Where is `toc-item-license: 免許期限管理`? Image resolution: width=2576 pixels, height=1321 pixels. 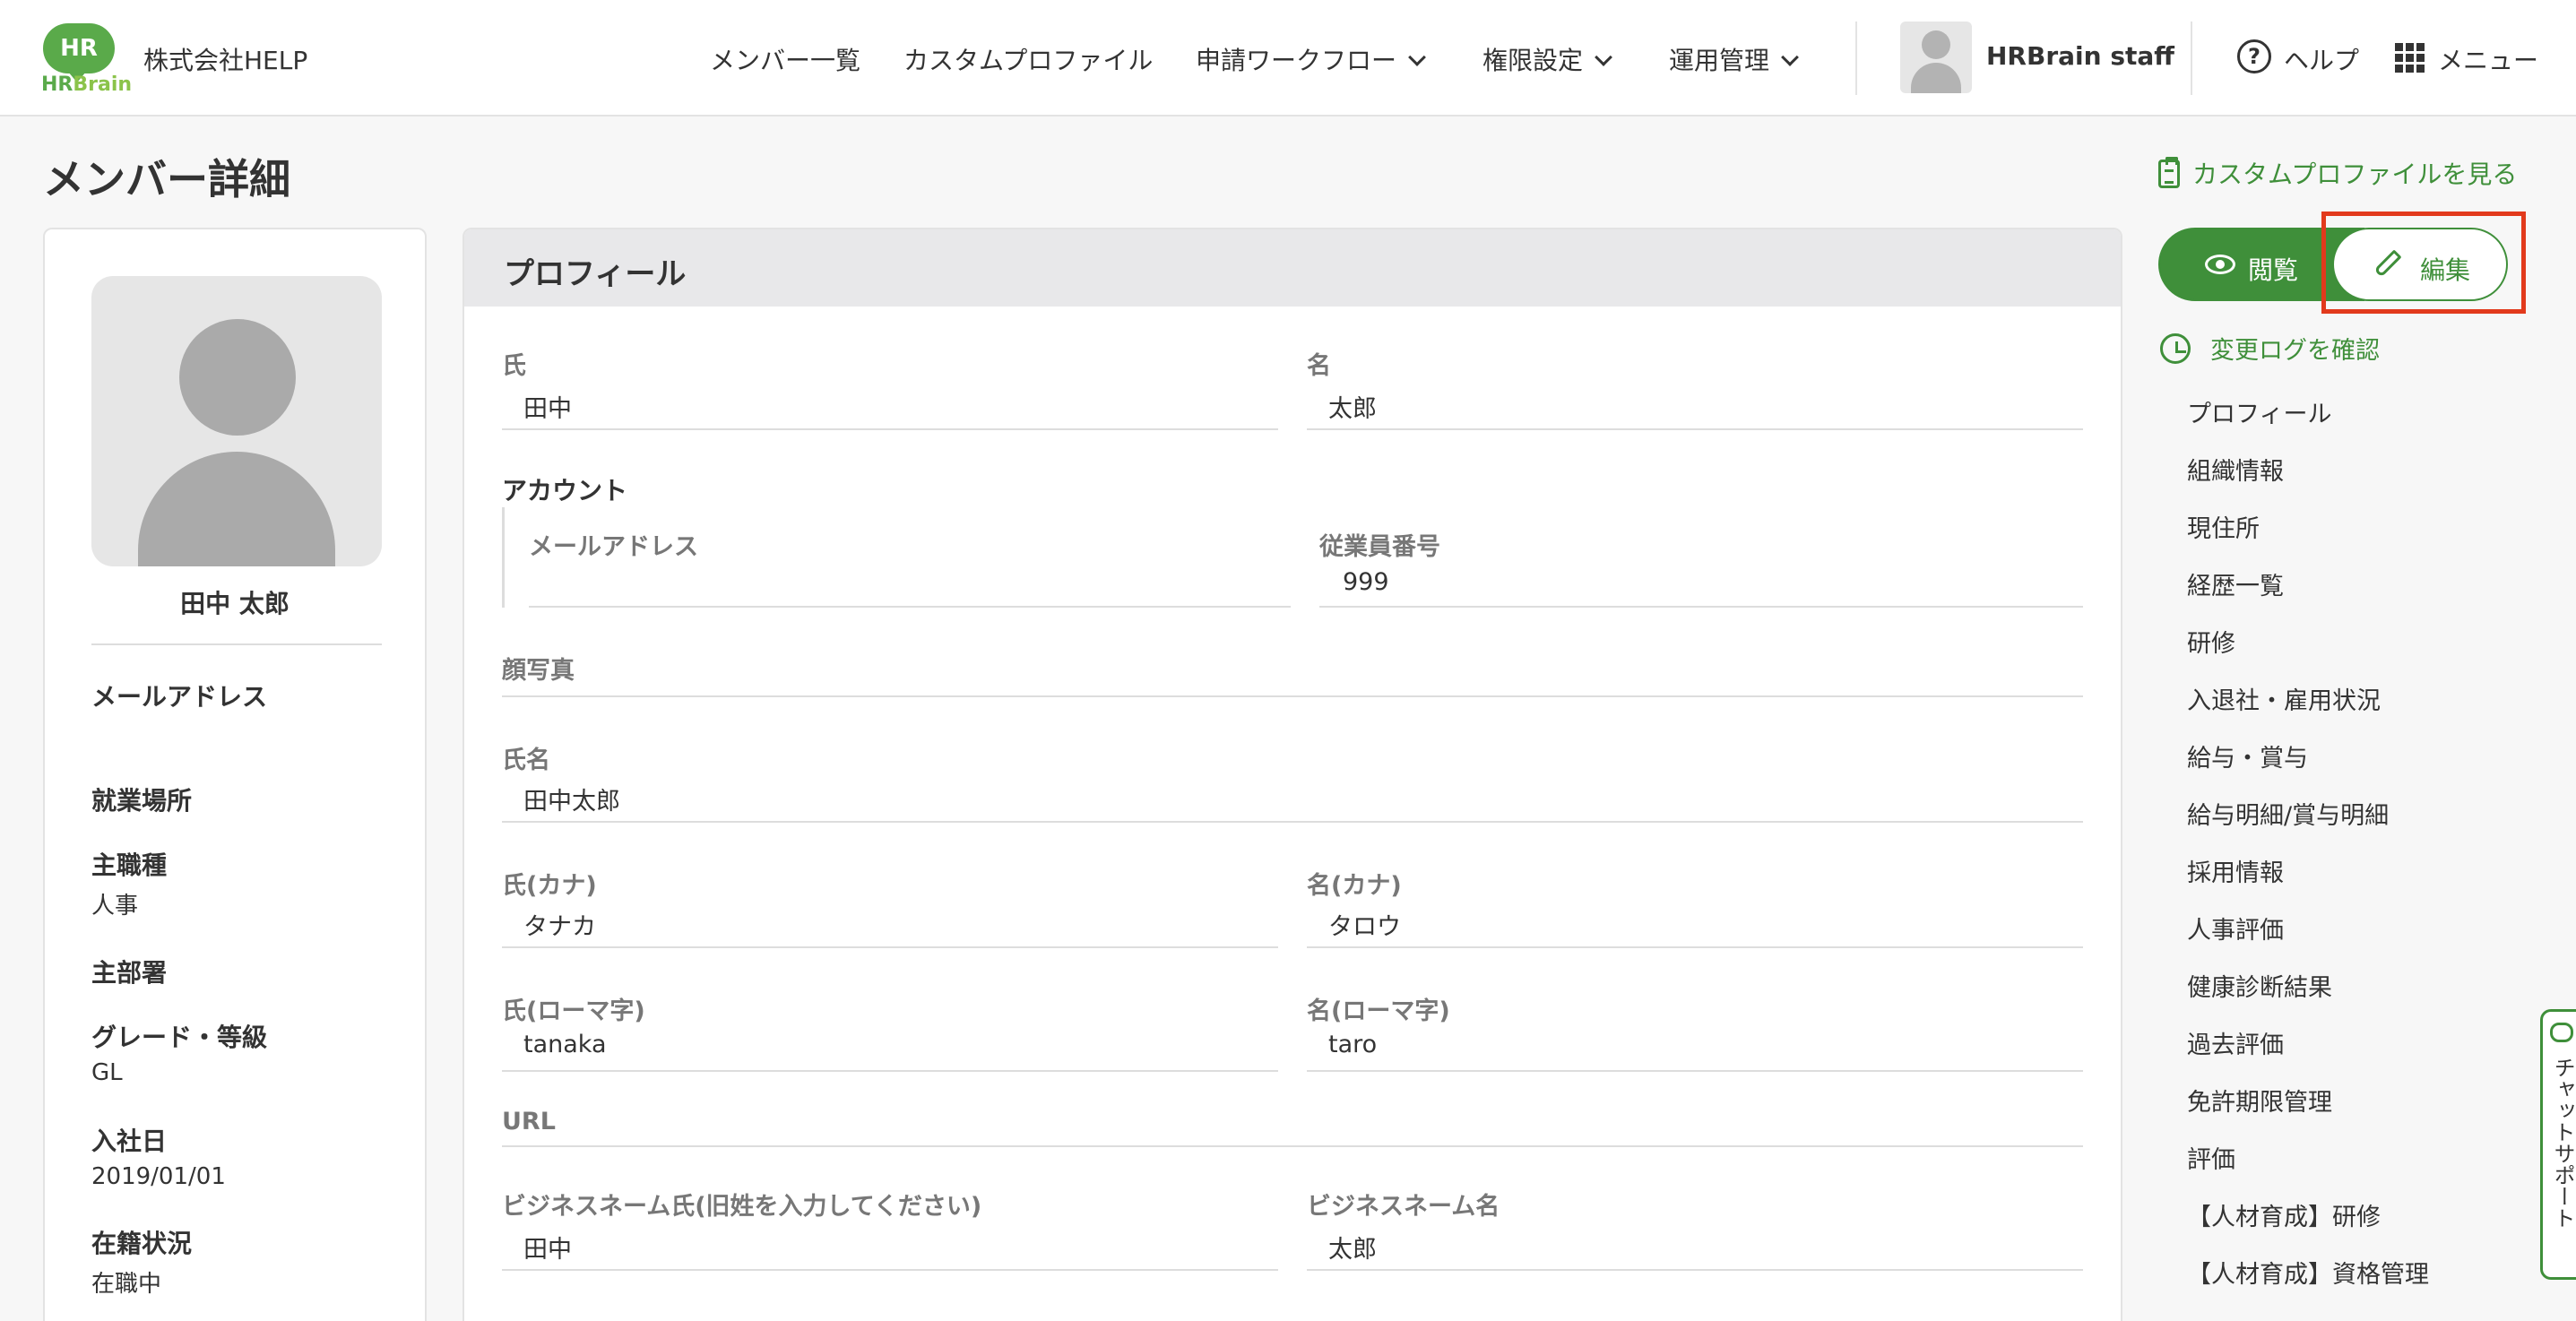
toc-item-license: 免許期限管理 is located at coordinates (2259, 1100).